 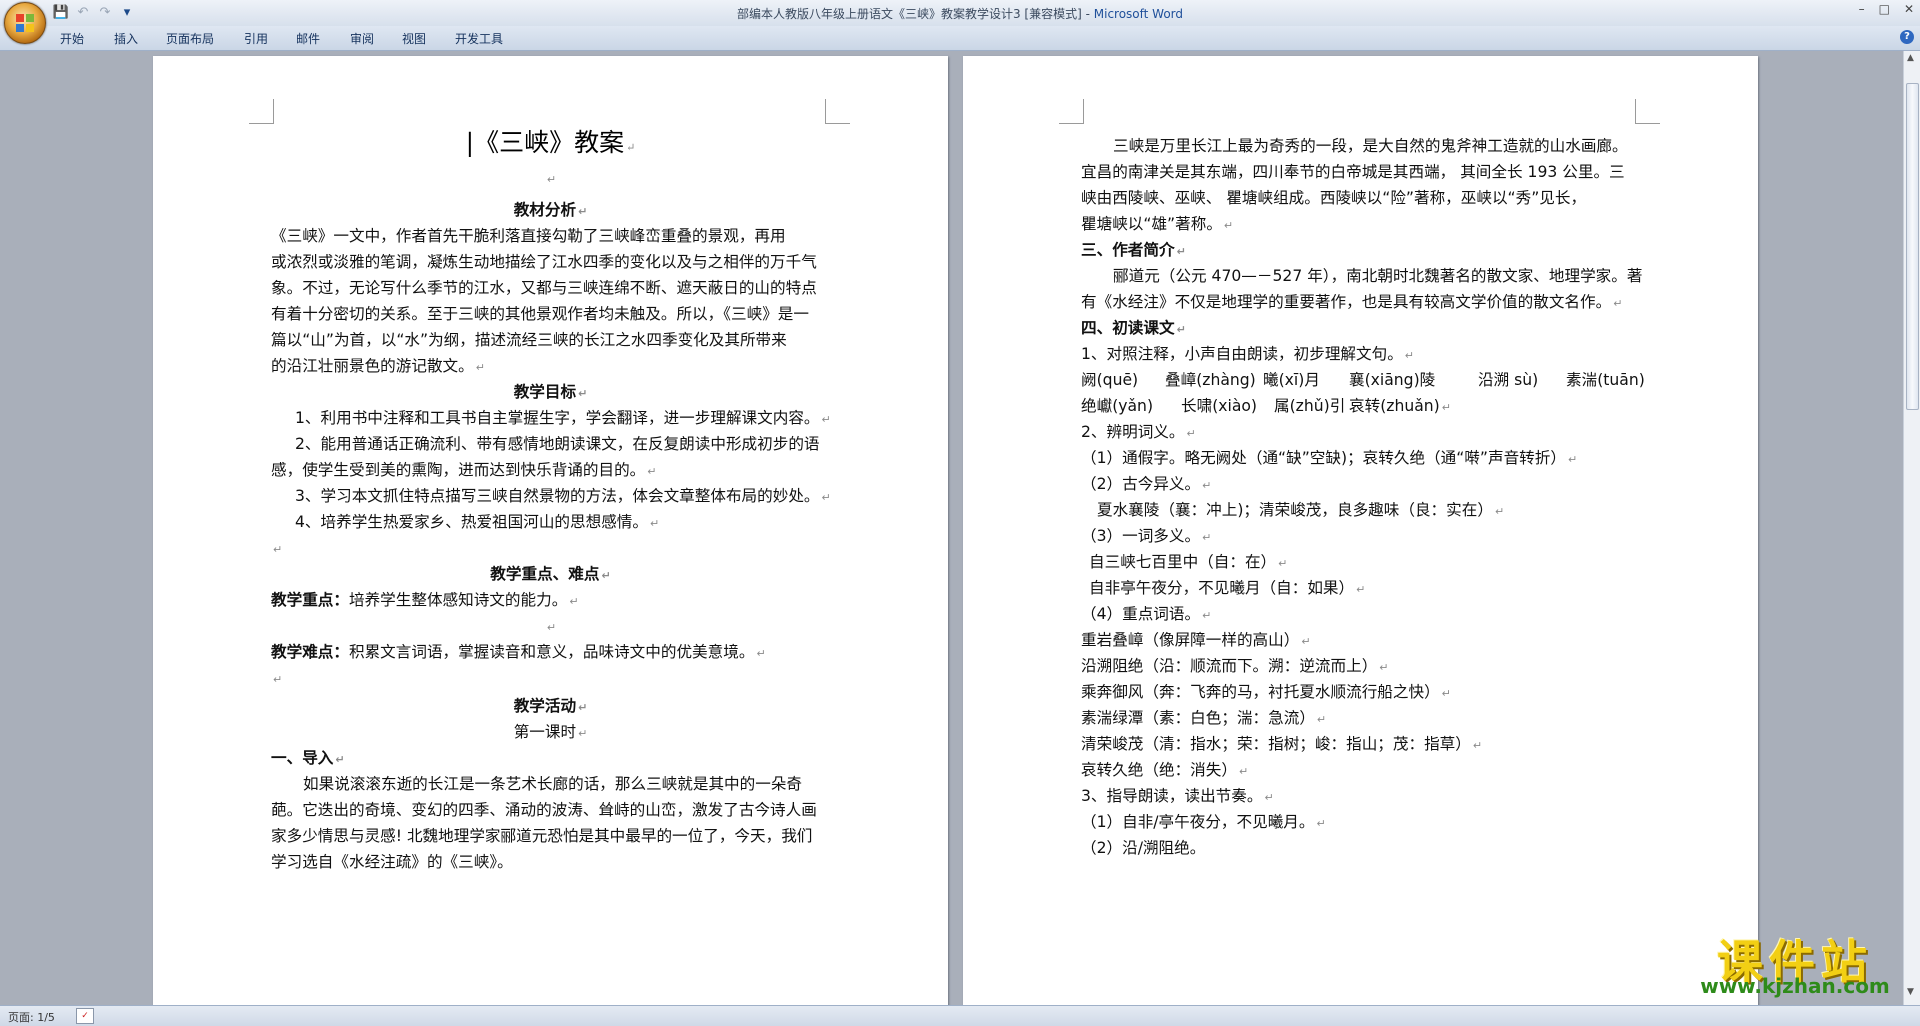 What do you see at coordinates (1301, 510) in the screenshot?
I see `list-item: 夏水襄陵（襄：冲上)；清荣峻茂，良多趣味（良：实在） ↵` at bounding box center [1301, 510].